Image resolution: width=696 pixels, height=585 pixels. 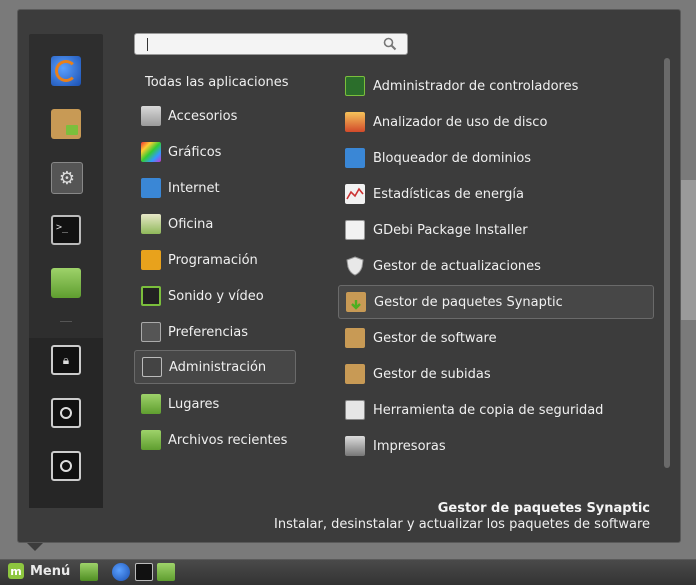 What do you see at coordinates (50, 571) in the screenshot?
I see `menu-button-label: Menú` at bounding box center [50, 571].